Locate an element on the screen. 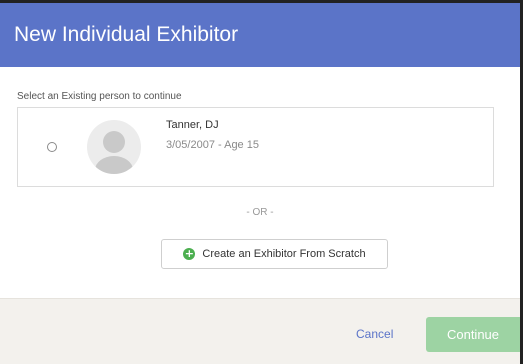 The width and height of the screenshot is (523, 364). cancel-button: Cancel is located at coordinates (374, 334).